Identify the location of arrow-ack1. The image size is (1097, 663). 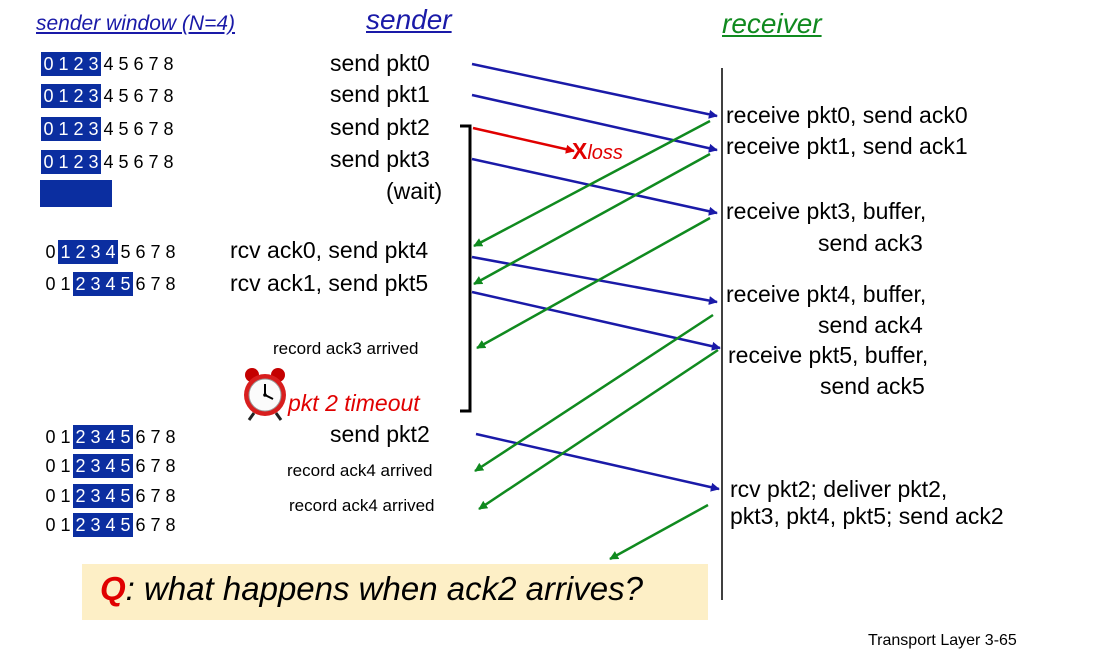
(592, 219).